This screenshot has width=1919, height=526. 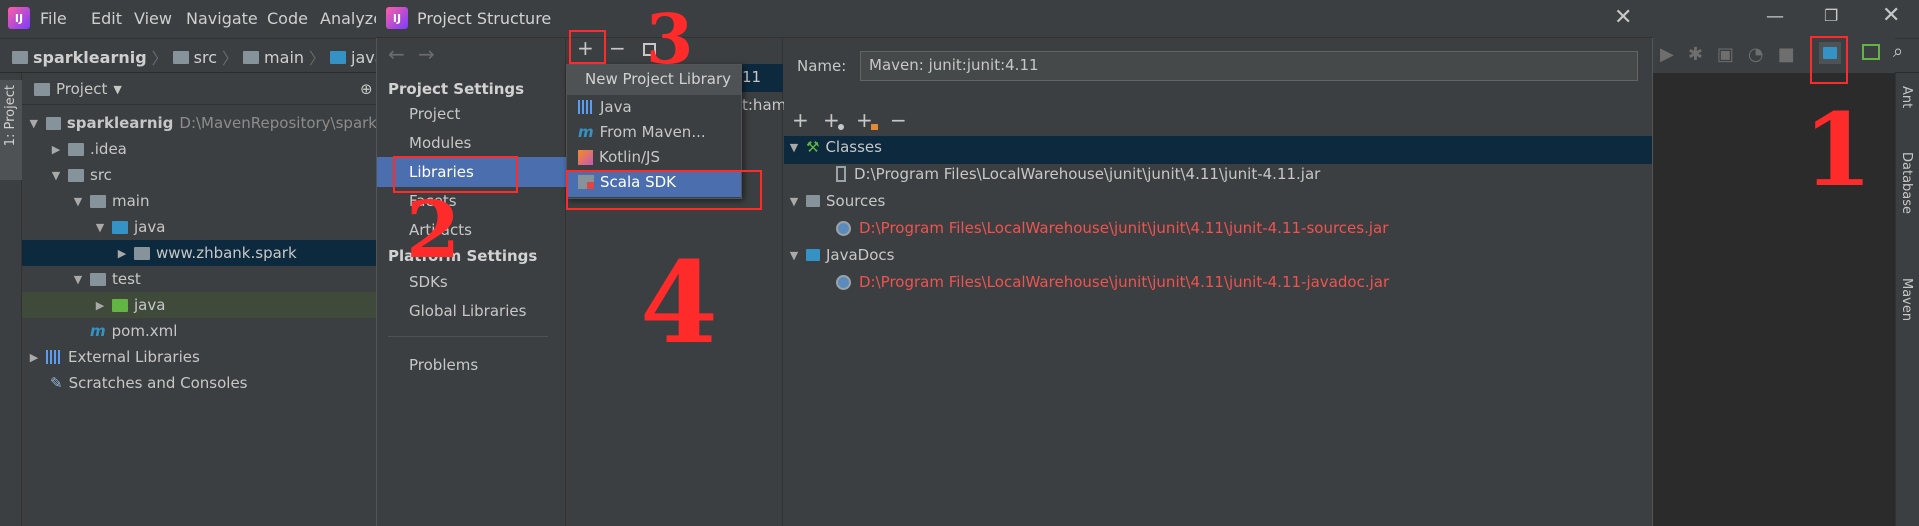 What do you see at coordinates (218, 57) in the screenshot?
I see `breadcrumb: sparklearnig 〉 src 〉 main 〉 java 〉 w` at bounding box center [218, 57].